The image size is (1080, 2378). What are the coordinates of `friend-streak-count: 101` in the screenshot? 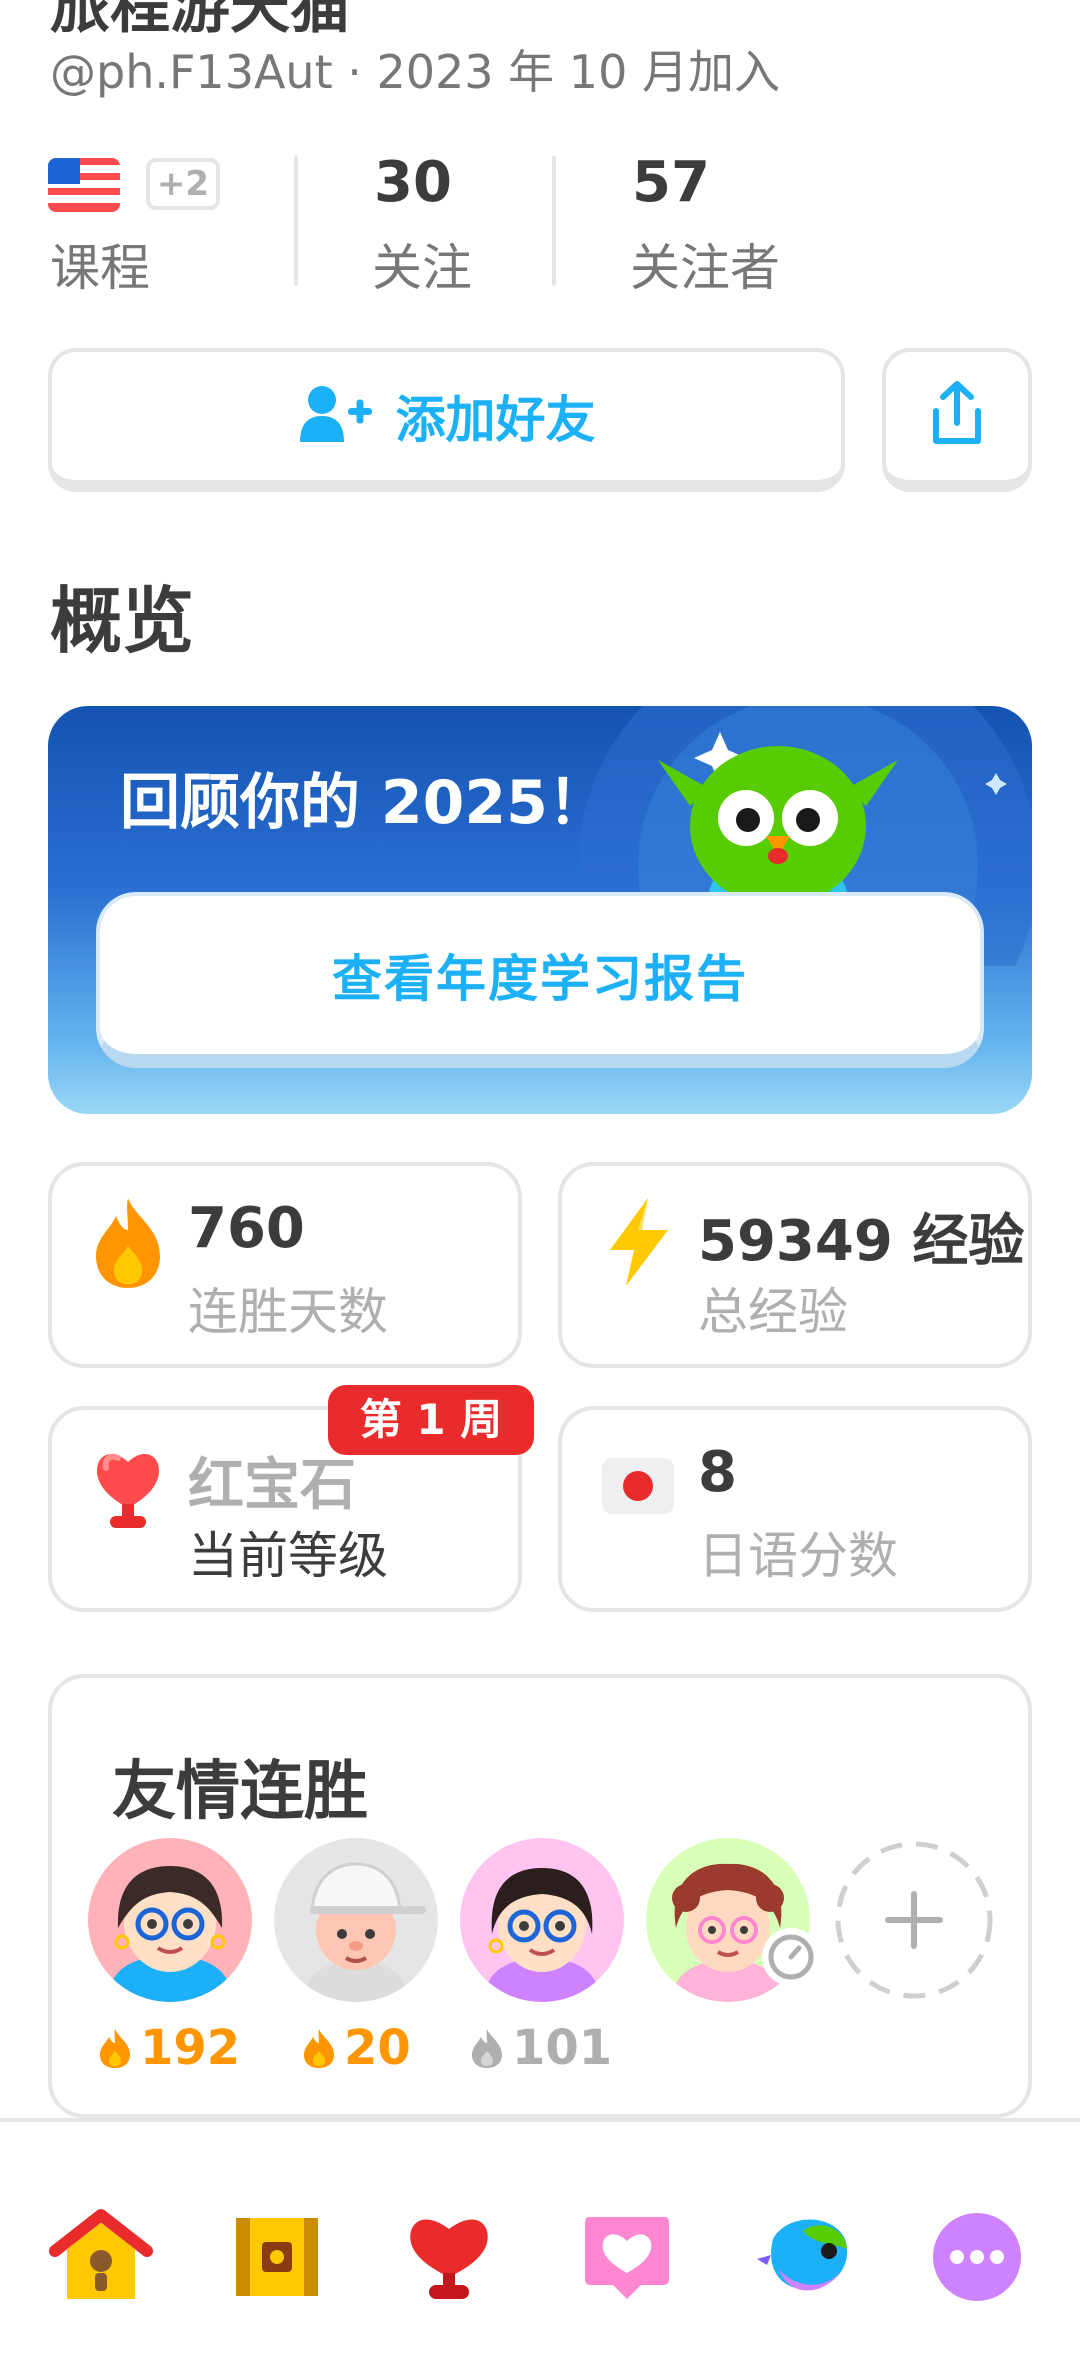 It's located at (541, 2048).